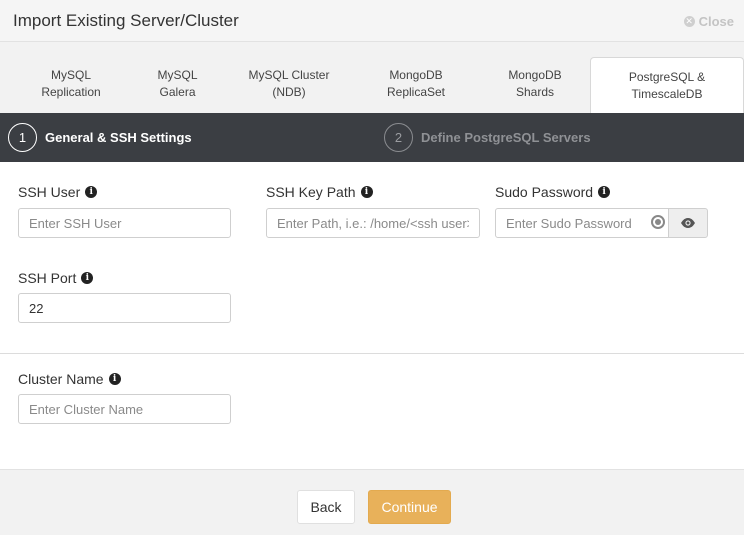  What do you see at coordinates (535, 84) in the screenshot?
I see `tab-mongodb-shards: MongoDB Shards` at bounding box center [535, 84].